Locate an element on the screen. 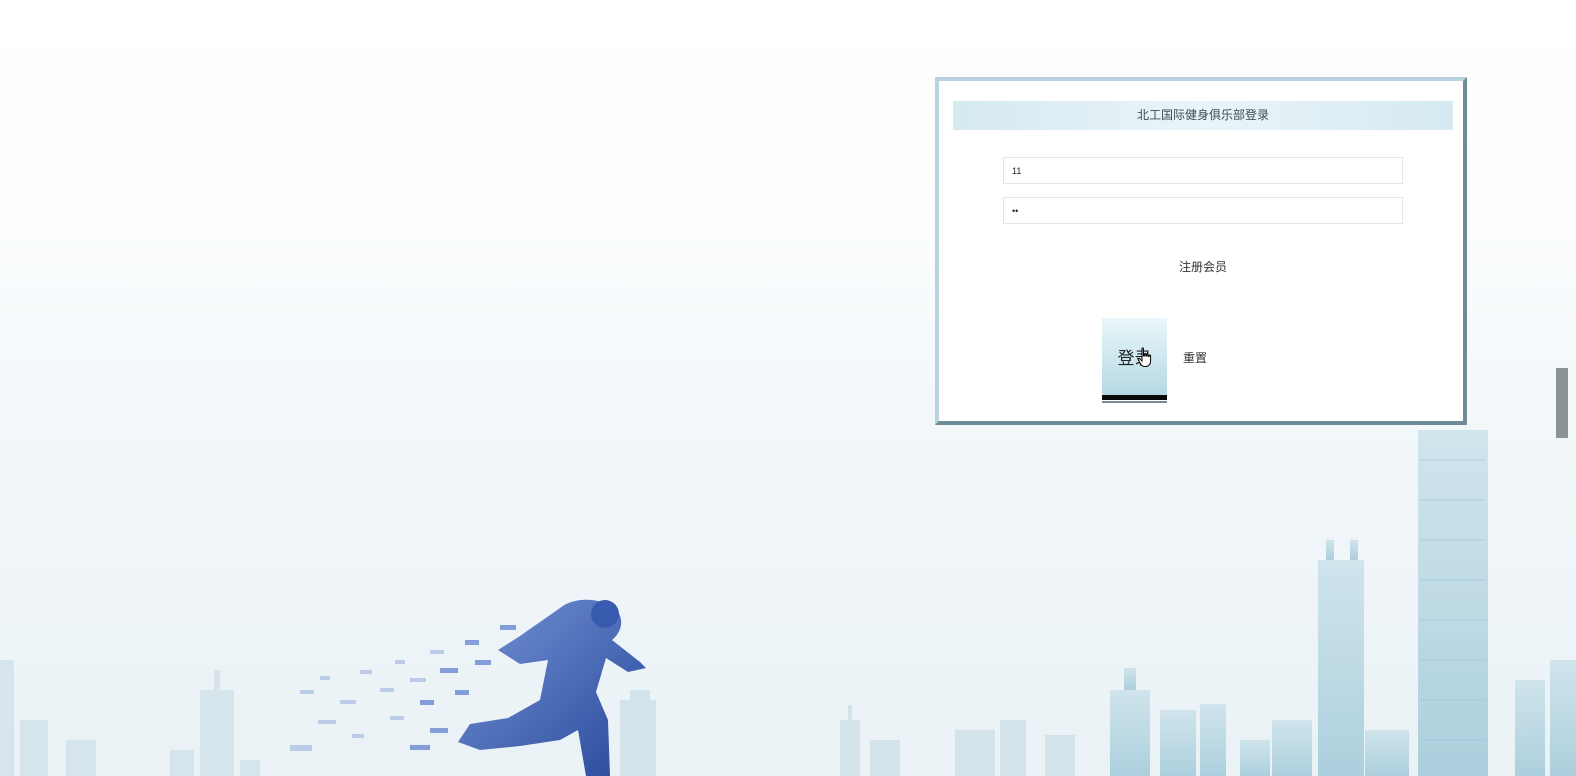  login-title: 北工国际健身俱乐部登录 is located at coordinates (1203, 115).